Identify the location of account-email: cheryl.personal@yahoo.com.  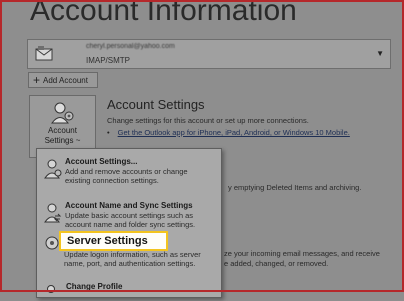
(130, 46).